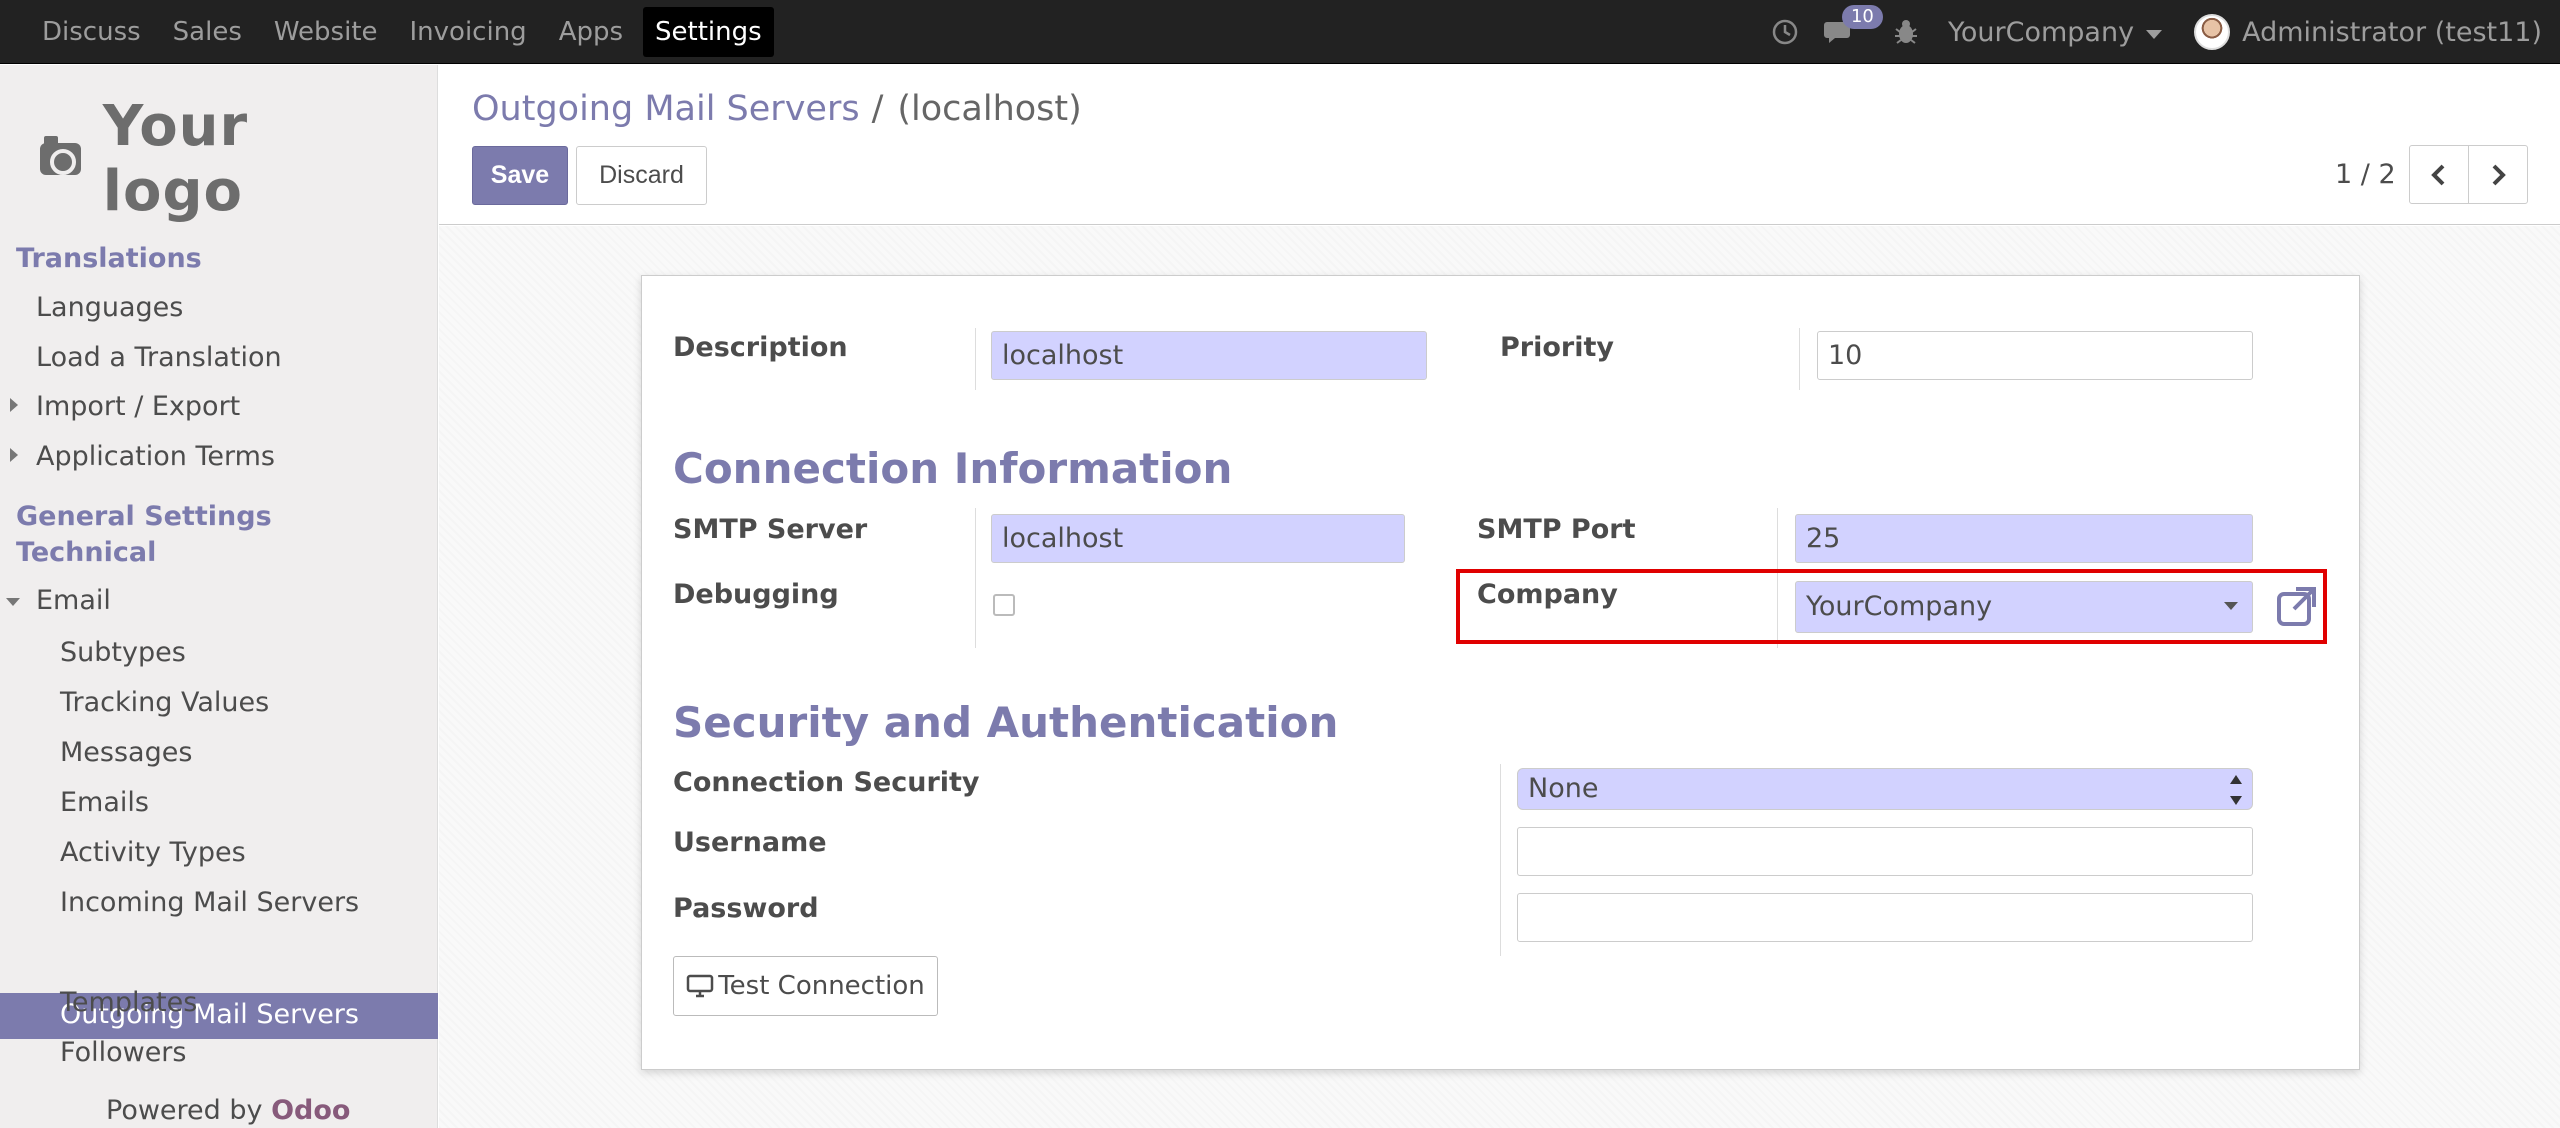 Image resolution: width=2560 pixels, height=1128 pixels. Describe the element at coordinates (155, 456) in the screenshot. I see `sidebar-item-application-terms: Application Terms` at that location.